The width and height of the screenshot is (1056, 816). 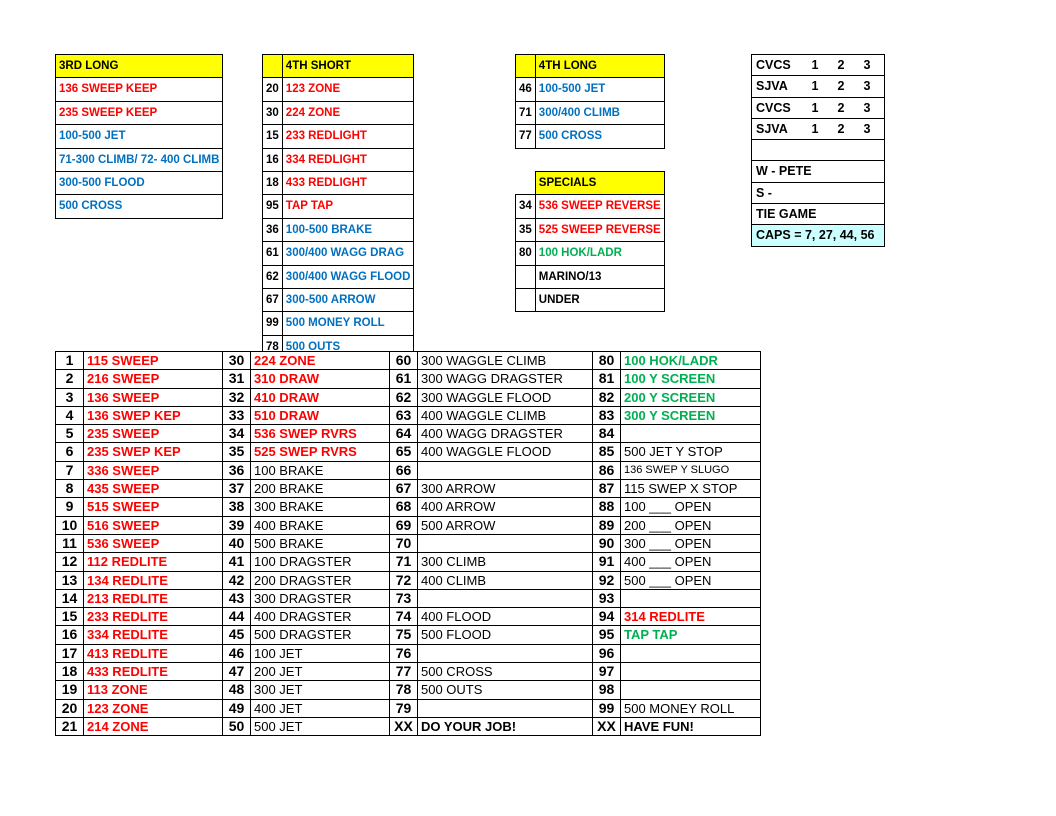 I want to click on down-number-1-1: 2, so click(x=841, y=86).